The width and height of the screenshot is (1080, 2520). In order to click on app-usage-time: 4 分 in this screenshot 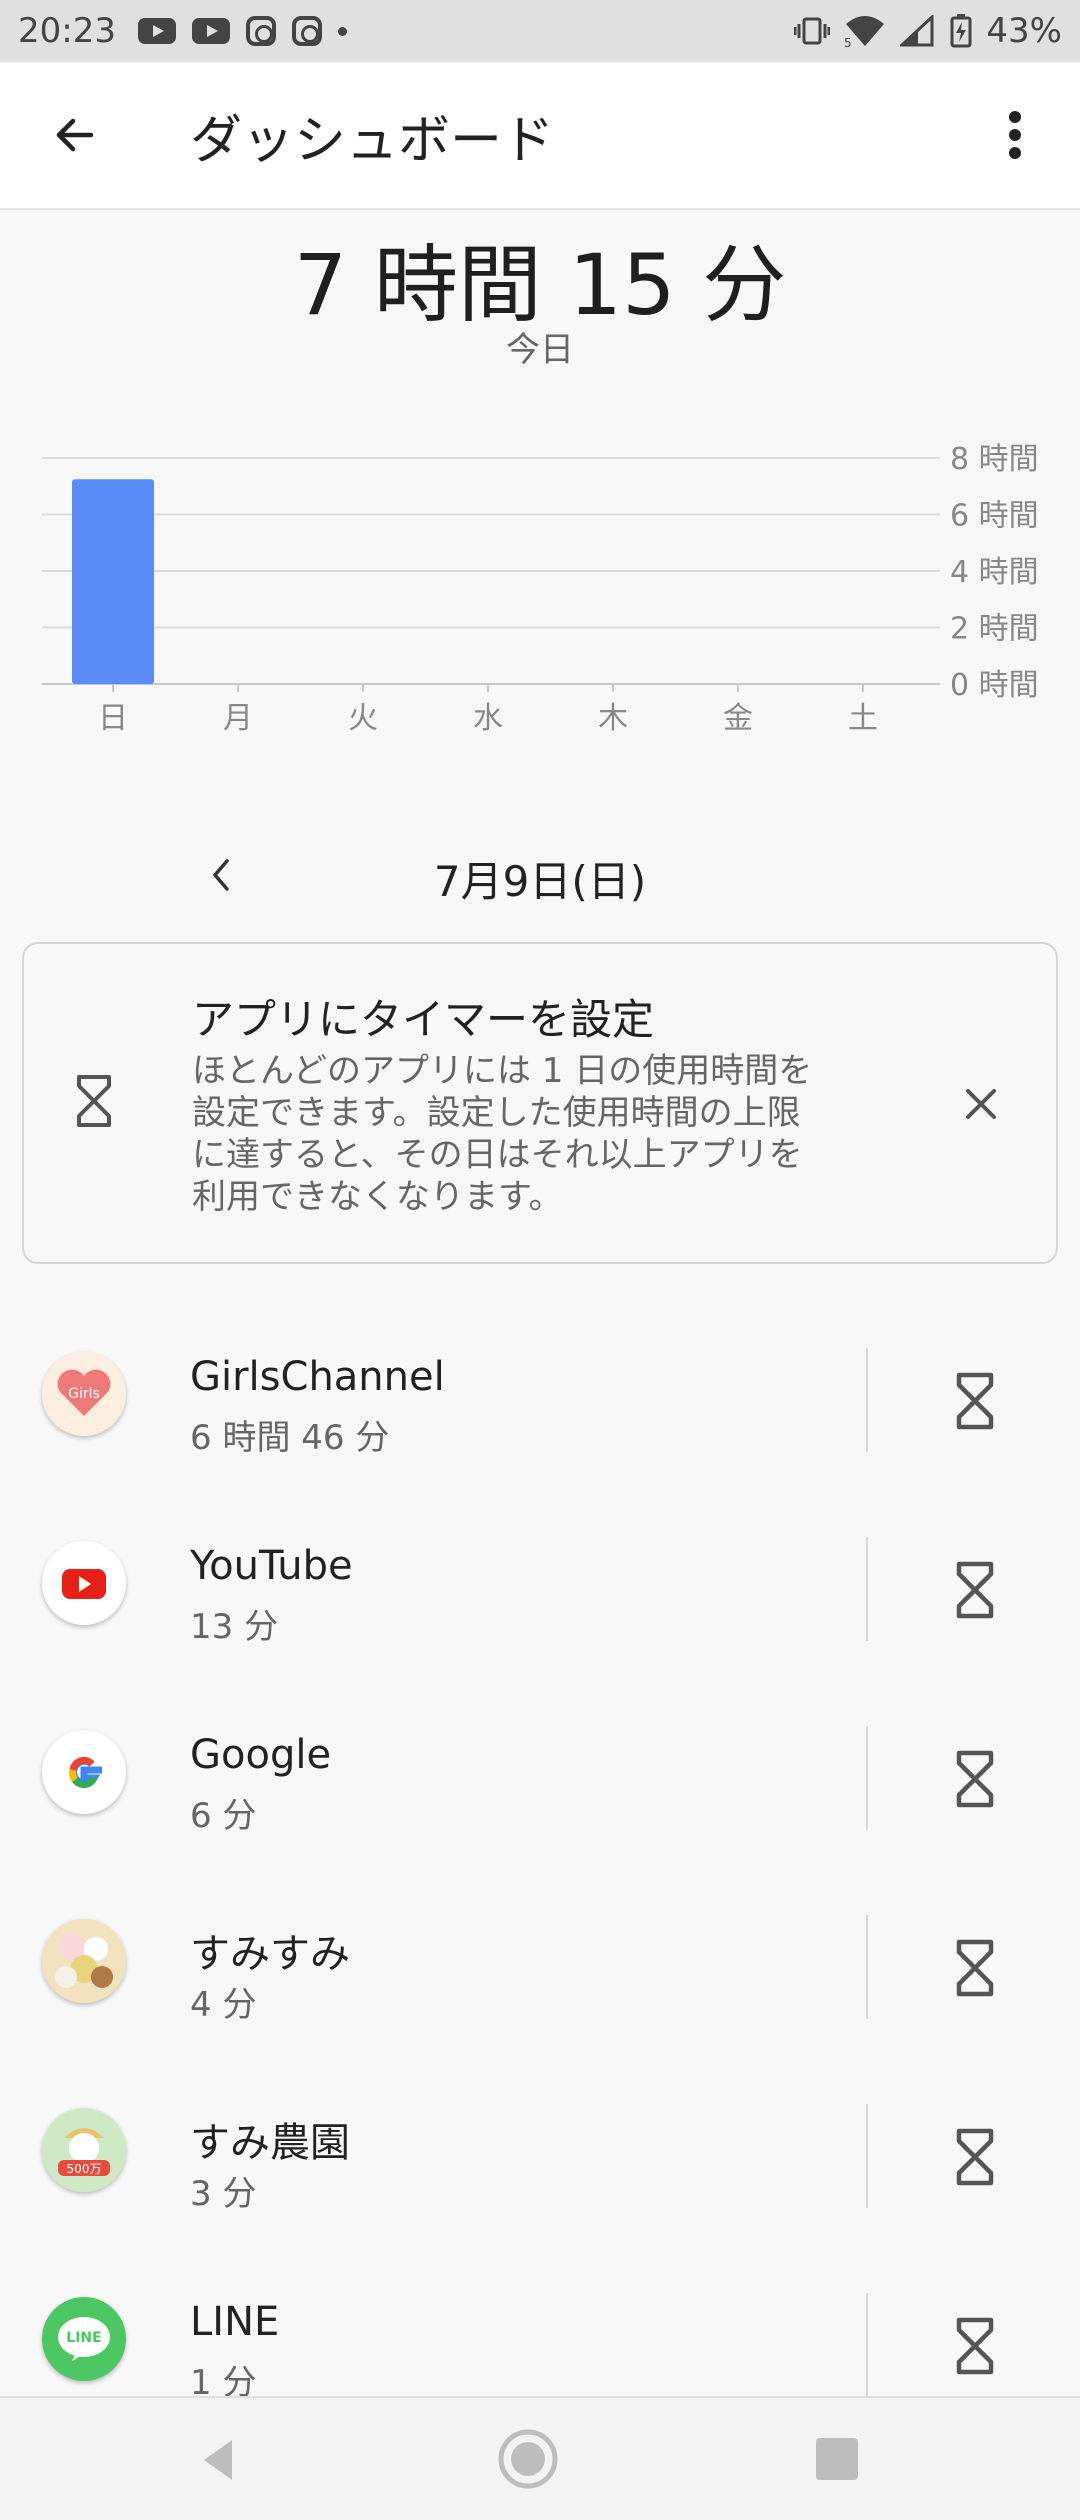, I will do `click(223, 2005)`.